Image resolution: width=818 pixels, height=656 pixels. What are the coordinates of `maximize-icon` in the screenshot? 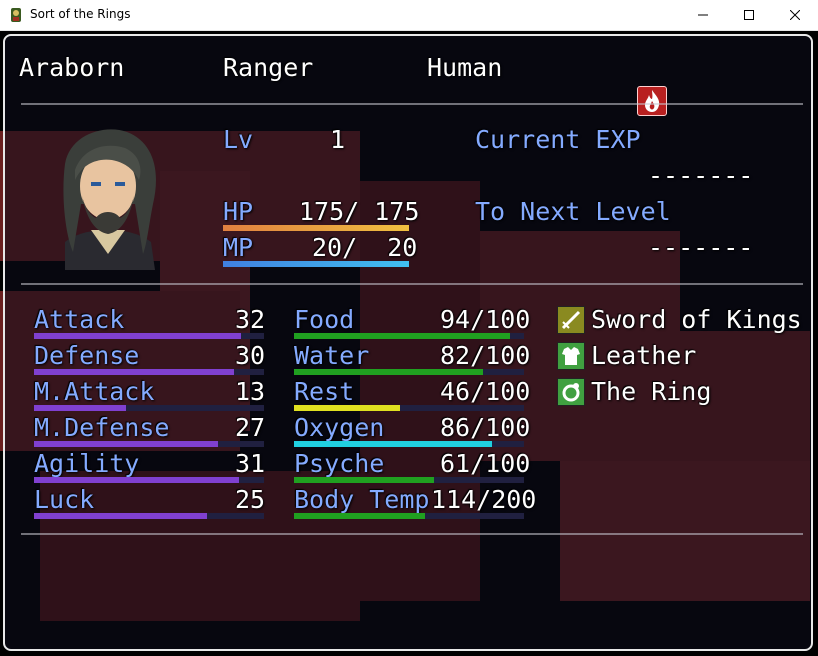 It's located at (749, 15).